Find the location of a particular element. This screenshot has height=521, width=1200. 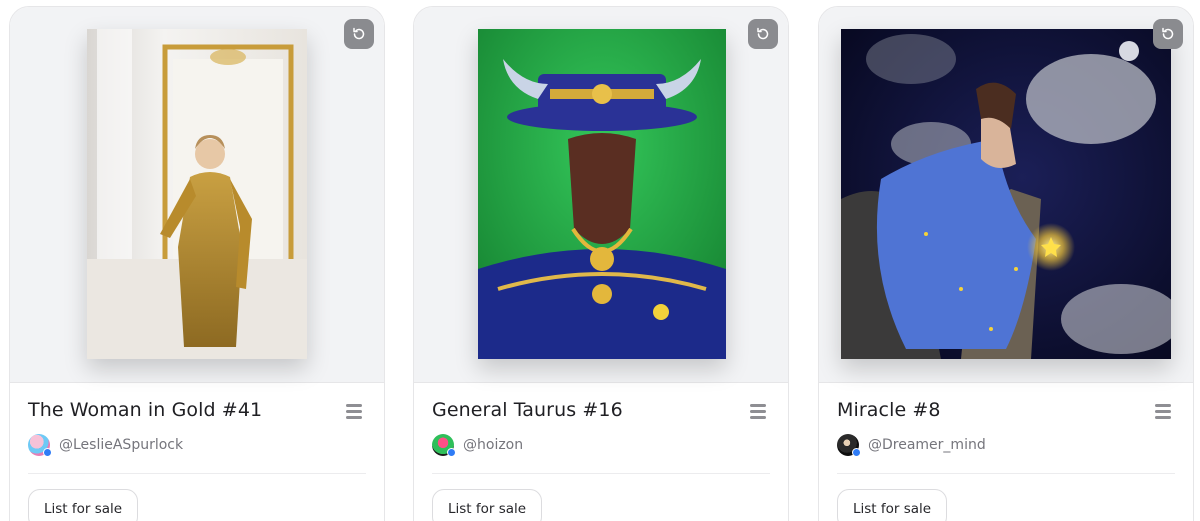

nft-title: General Taurus #16 is located at coordinates (527, 410).